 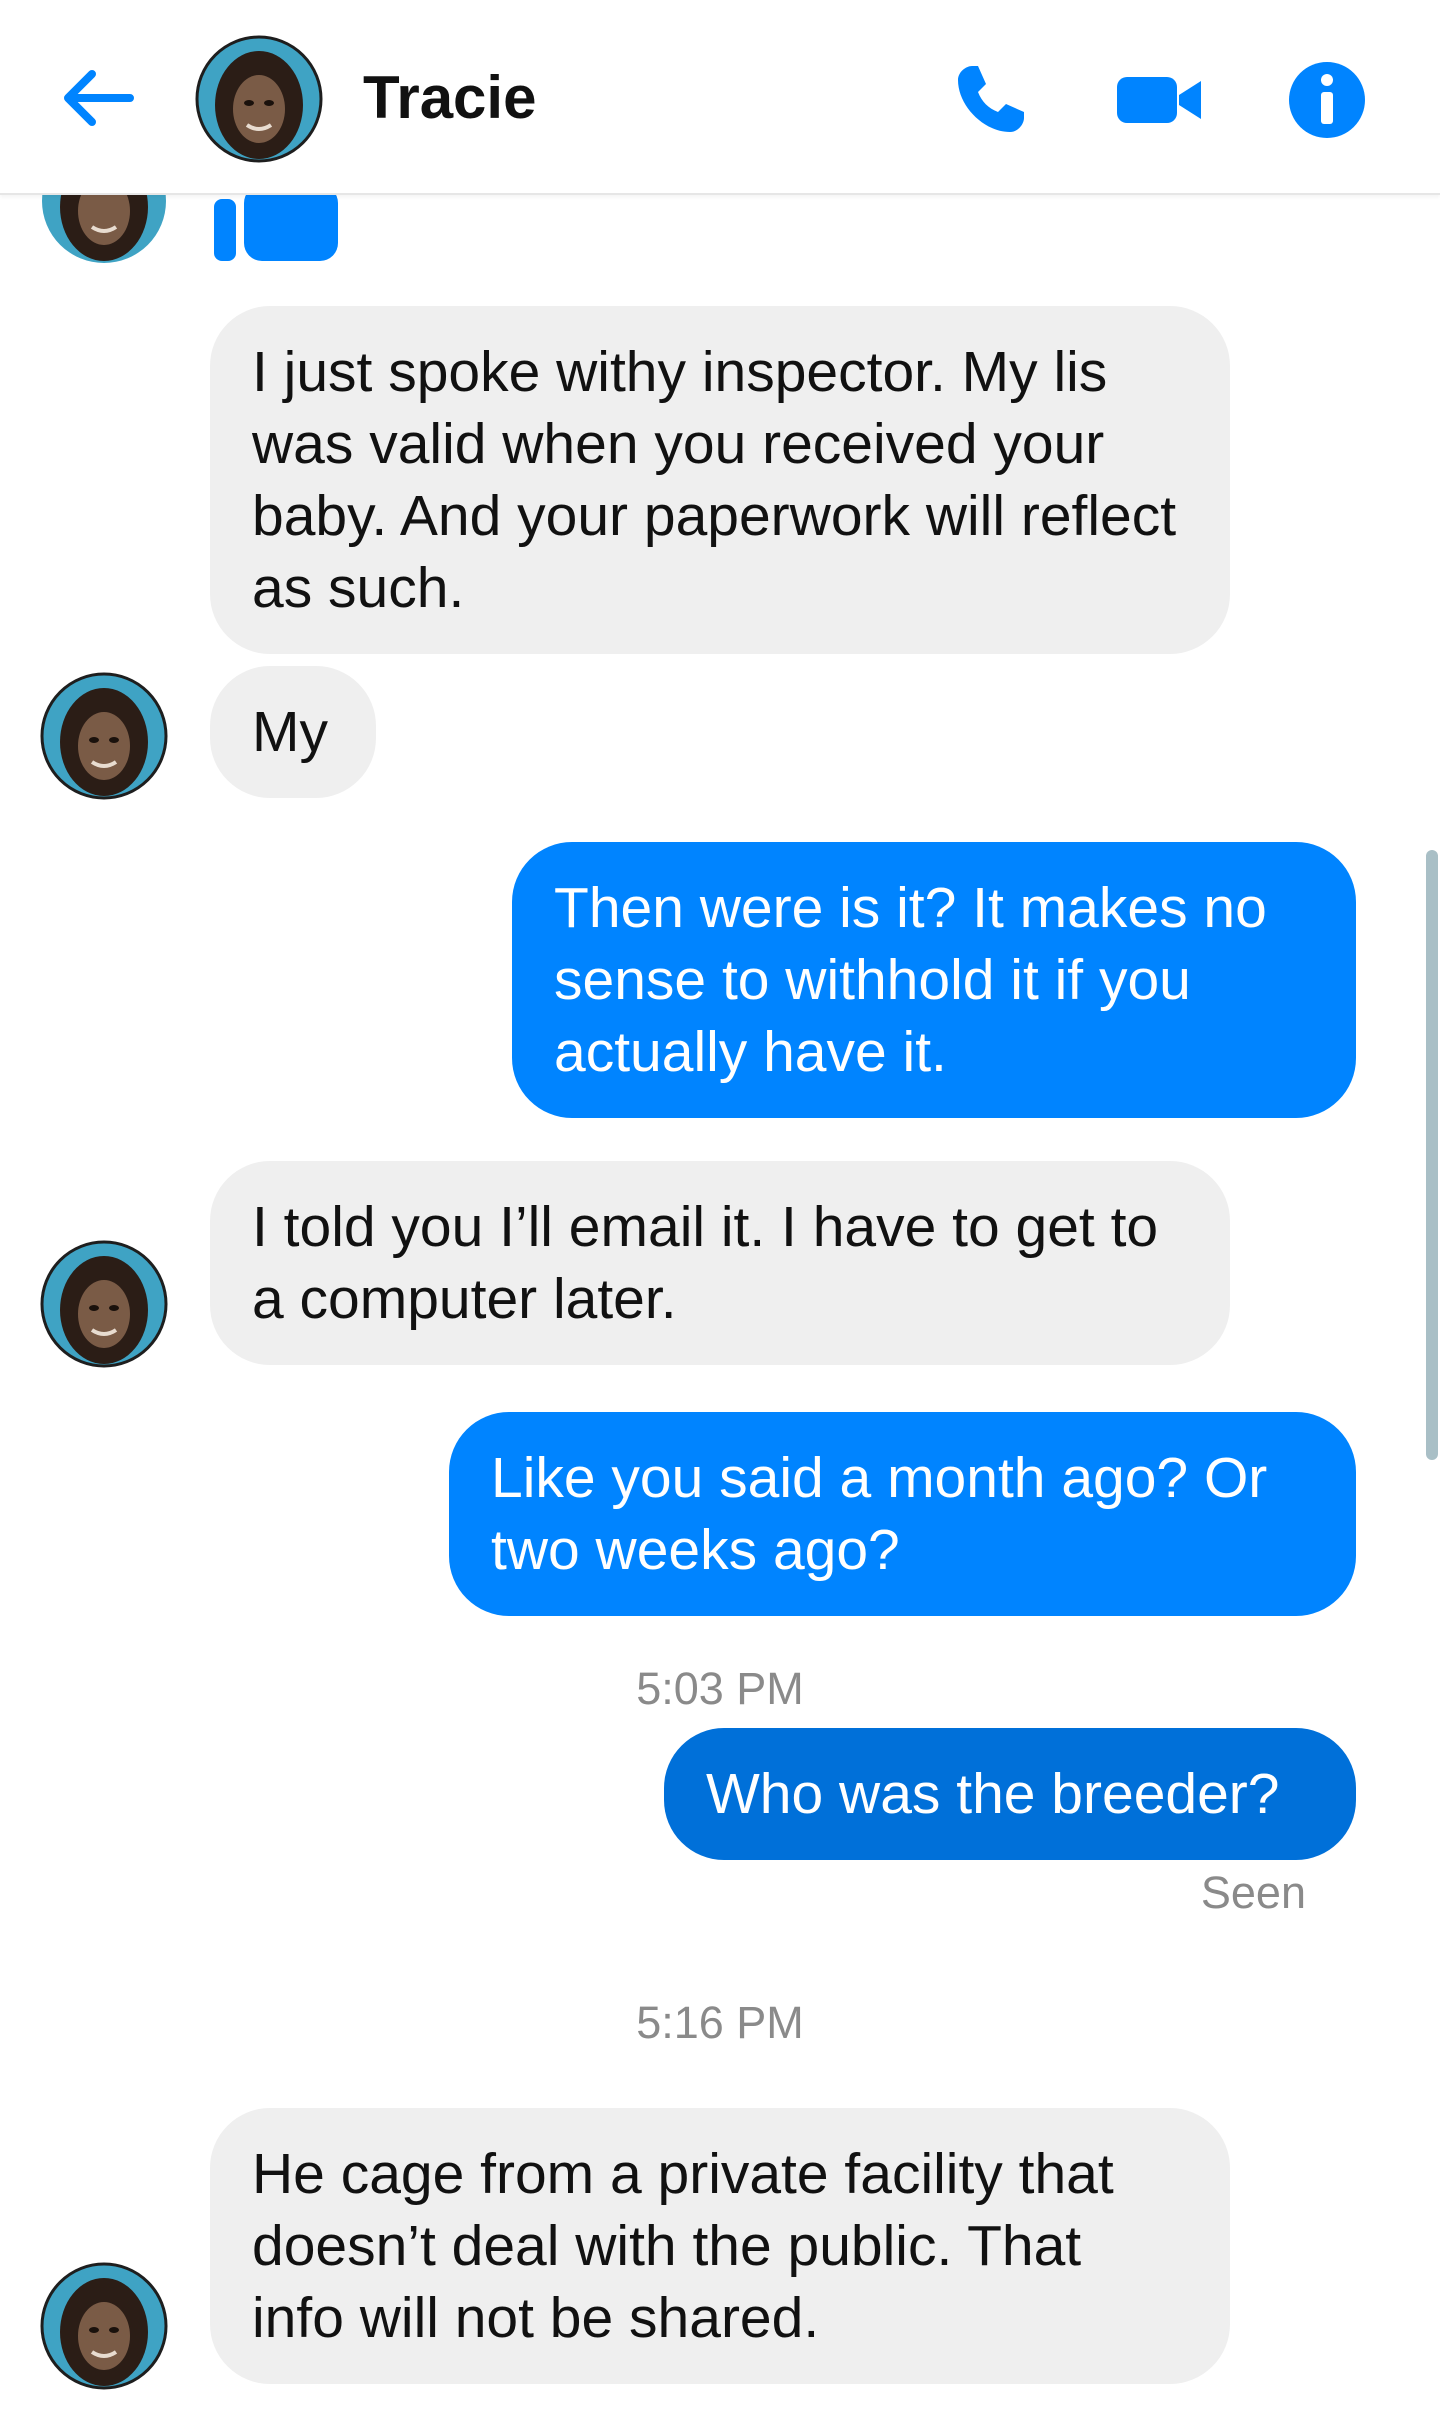 What do you see at coordinates (1253, 1892) in the screenshot?
I see `seen-status: Seen` at bounding box center [1253, 1892].